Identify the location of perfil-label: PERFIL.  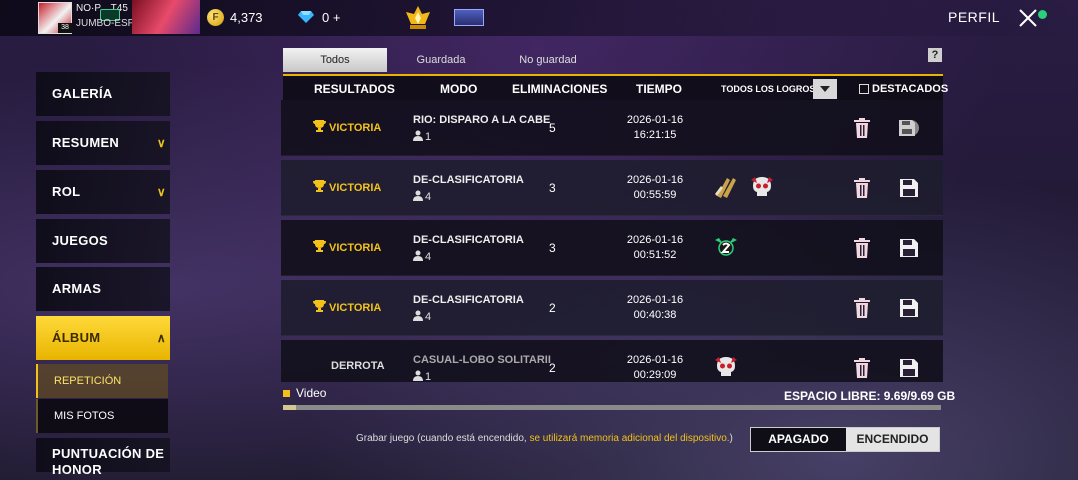
(974, 17).